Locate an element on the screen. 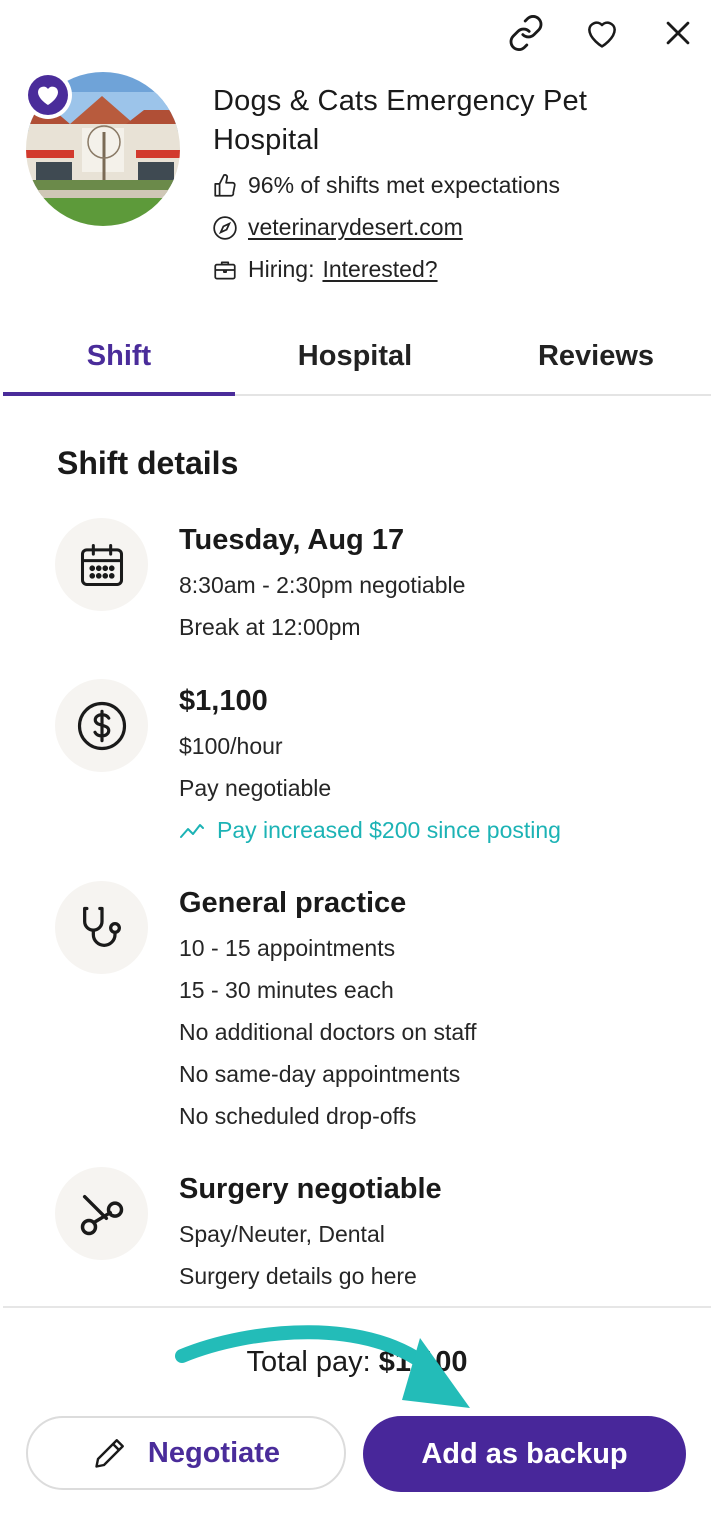 This screenshot has height=1514, width=714. pencil-icon is located at coordinates (109, 1453).